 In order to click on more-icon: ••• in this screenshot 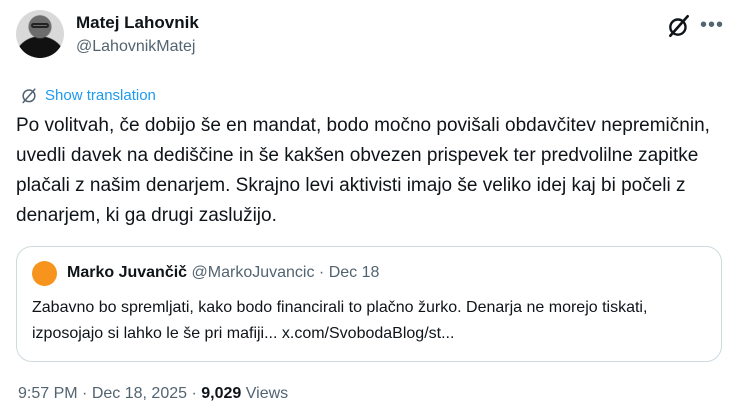, I will do `click(712, 25)`.